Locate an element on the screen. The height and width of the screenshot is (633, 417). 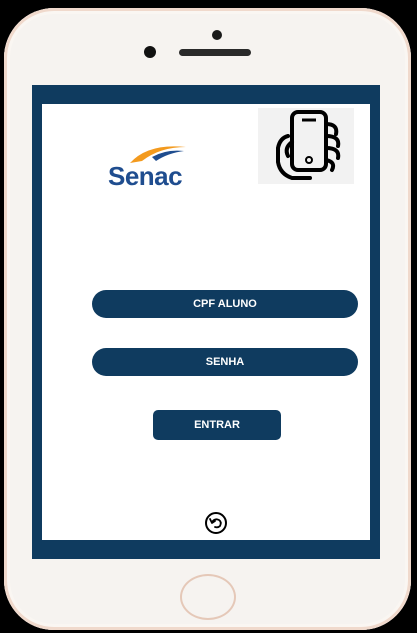
sensor-dot is located at coordinates (217, 35).